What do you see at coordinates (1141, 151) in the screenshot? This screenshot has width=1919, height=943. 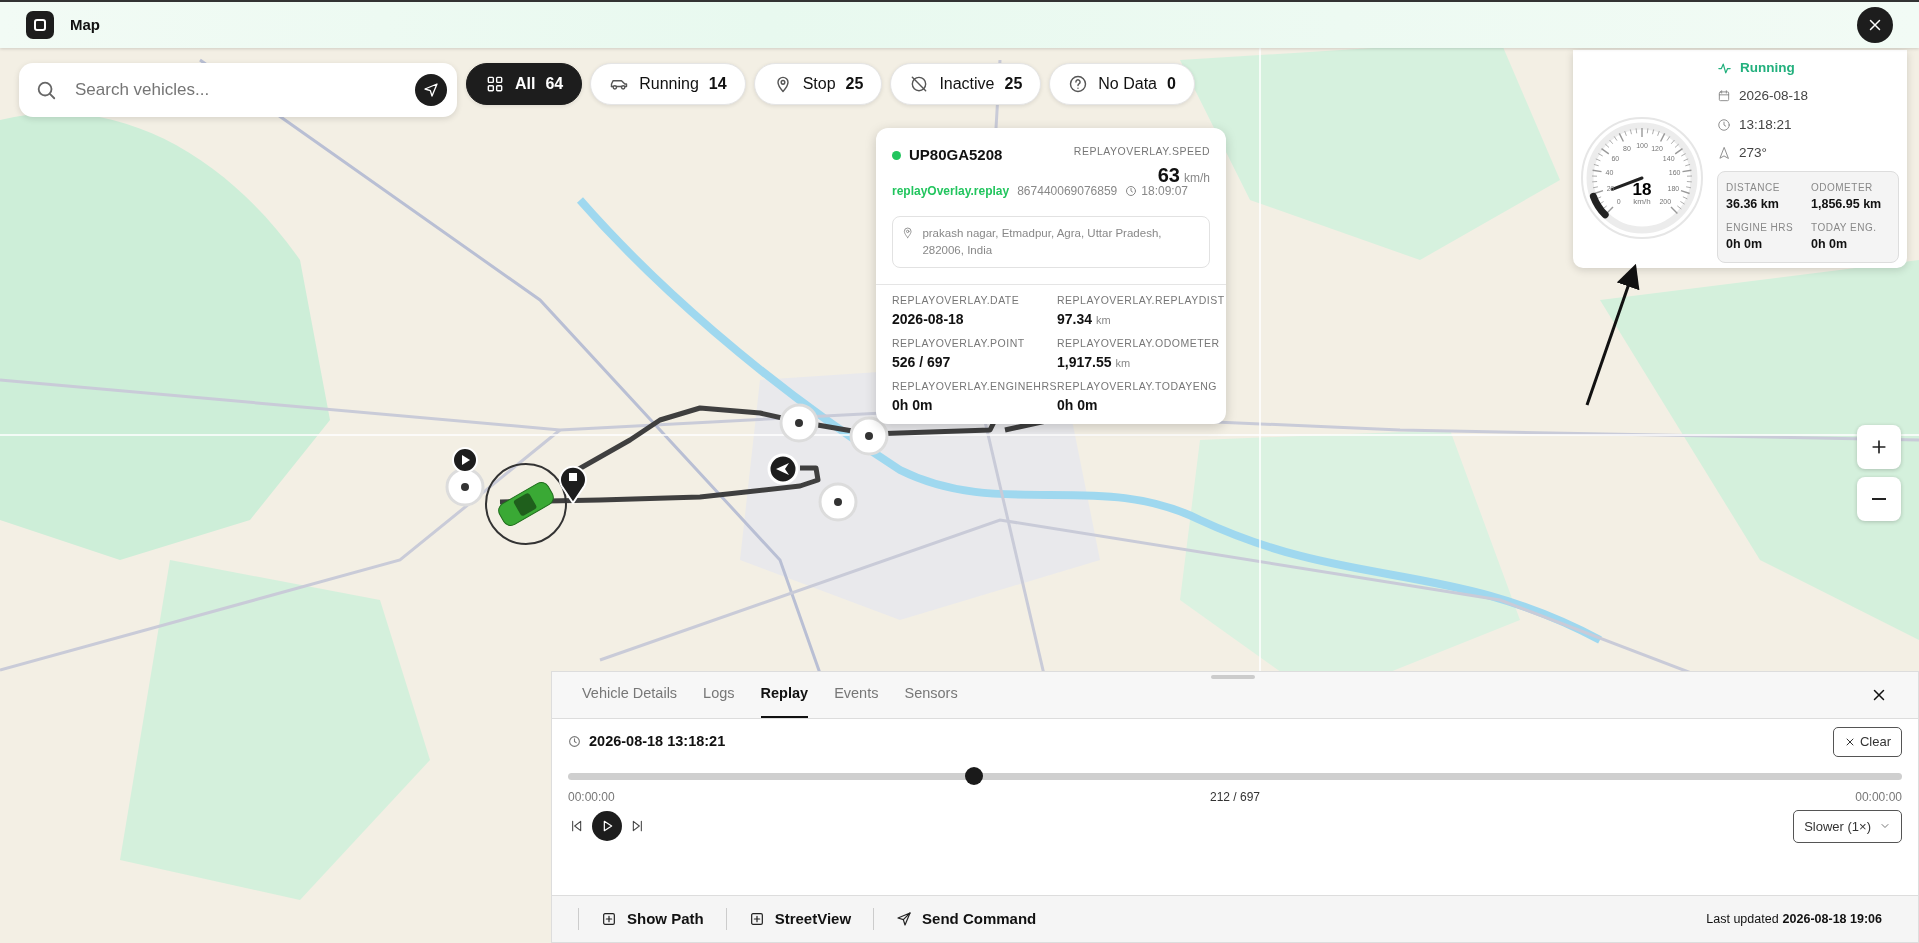 I see `speed-label: REPLAYOVERLAY.SPEED` at bounding box center [1141, 151].